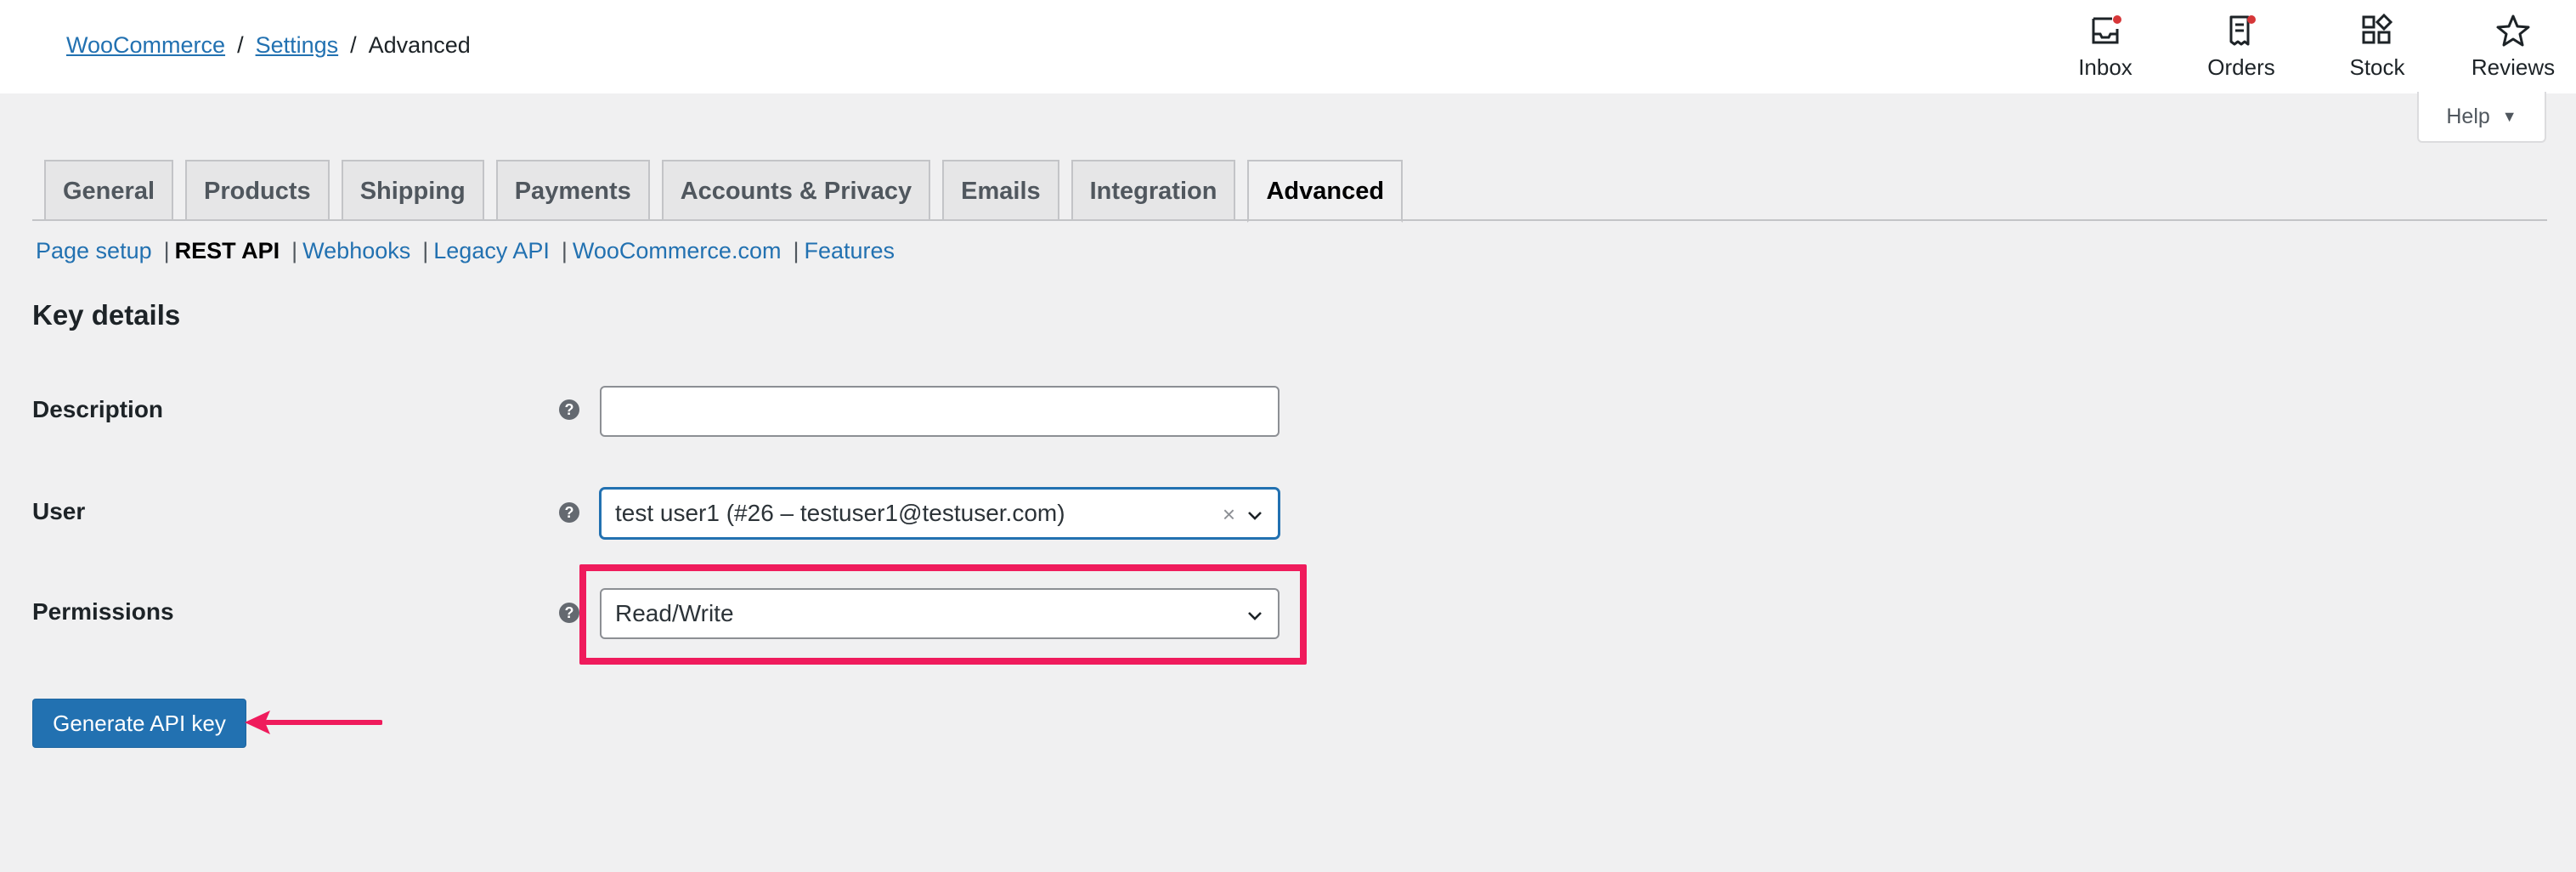 The width and height of the screenshot is (2576, 872). What do you see at coordinates (412, 190) in the screenshot?
I see `tab-shipping: Shipping` at bounding box center [412, 190].